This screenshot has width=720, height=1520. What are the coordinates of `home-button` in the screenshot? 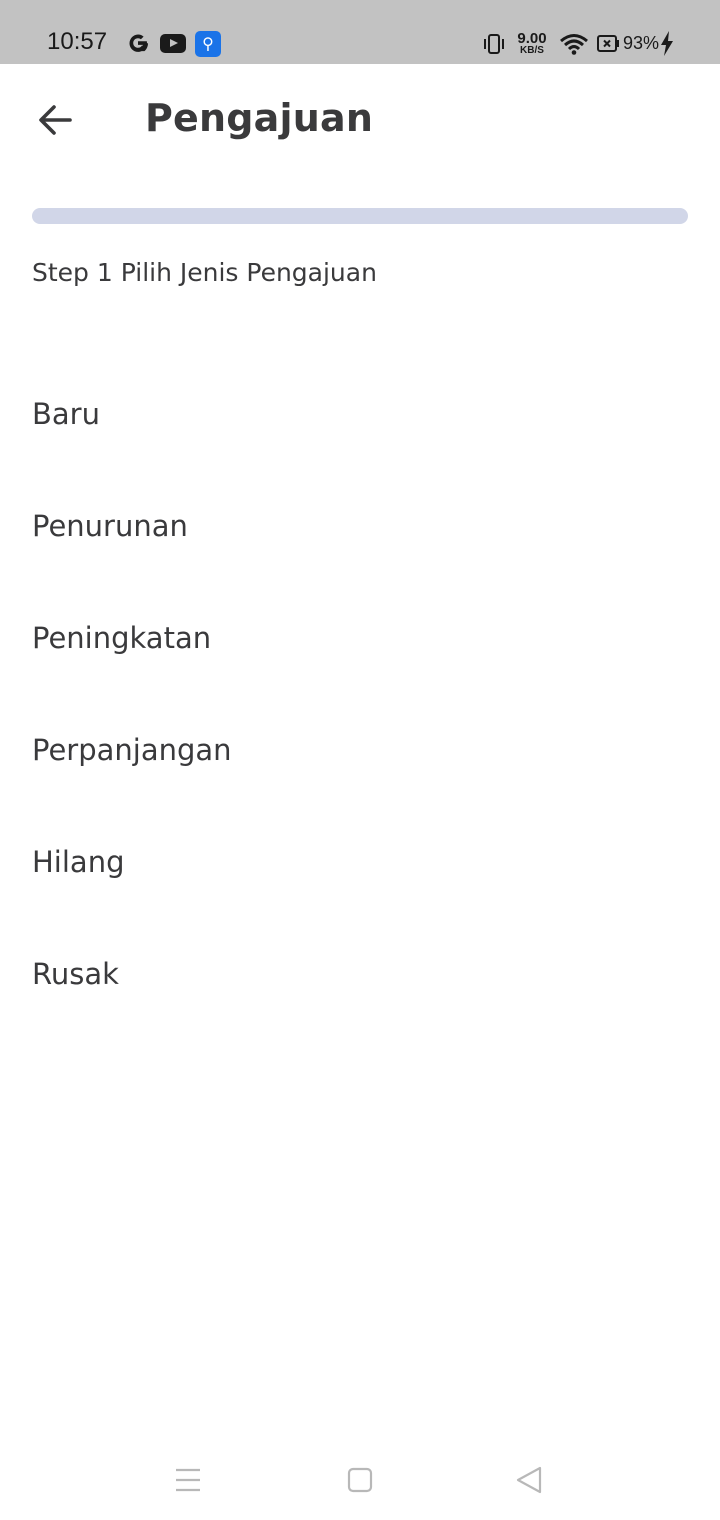 It's located at (360, 1480).